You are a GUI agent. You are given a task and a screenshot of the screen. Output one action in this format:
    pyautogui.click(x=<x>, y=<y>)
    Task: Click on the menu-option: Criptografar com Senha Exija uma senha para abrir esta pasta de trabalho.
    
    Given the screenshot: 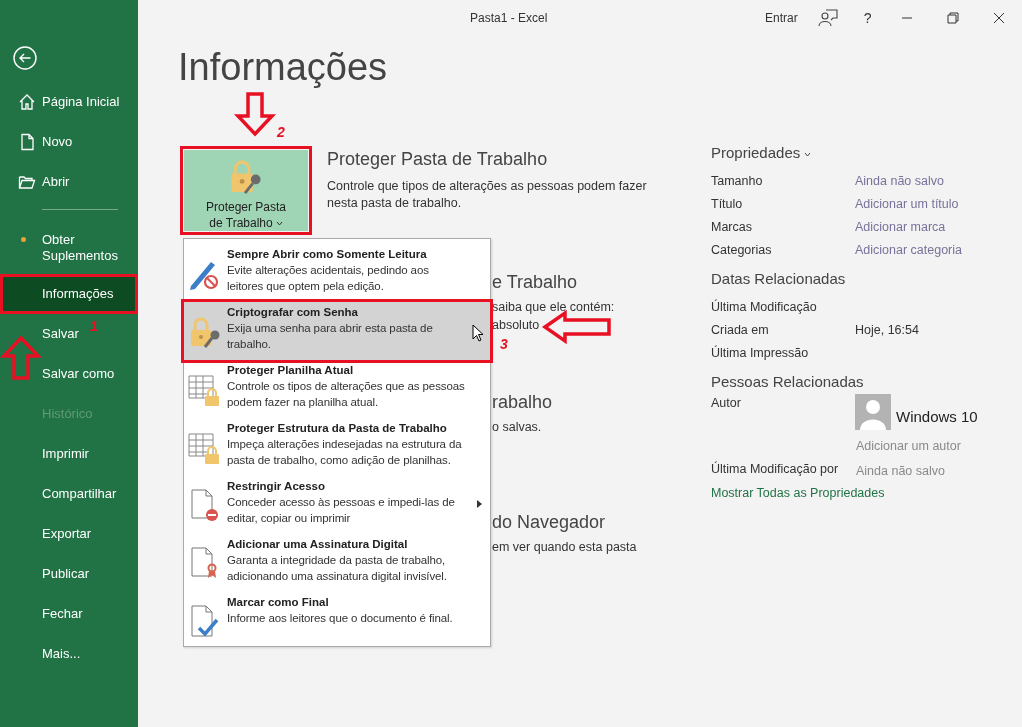 What is the action you would take?
    pyautogui.click(x=337, y=331)
    